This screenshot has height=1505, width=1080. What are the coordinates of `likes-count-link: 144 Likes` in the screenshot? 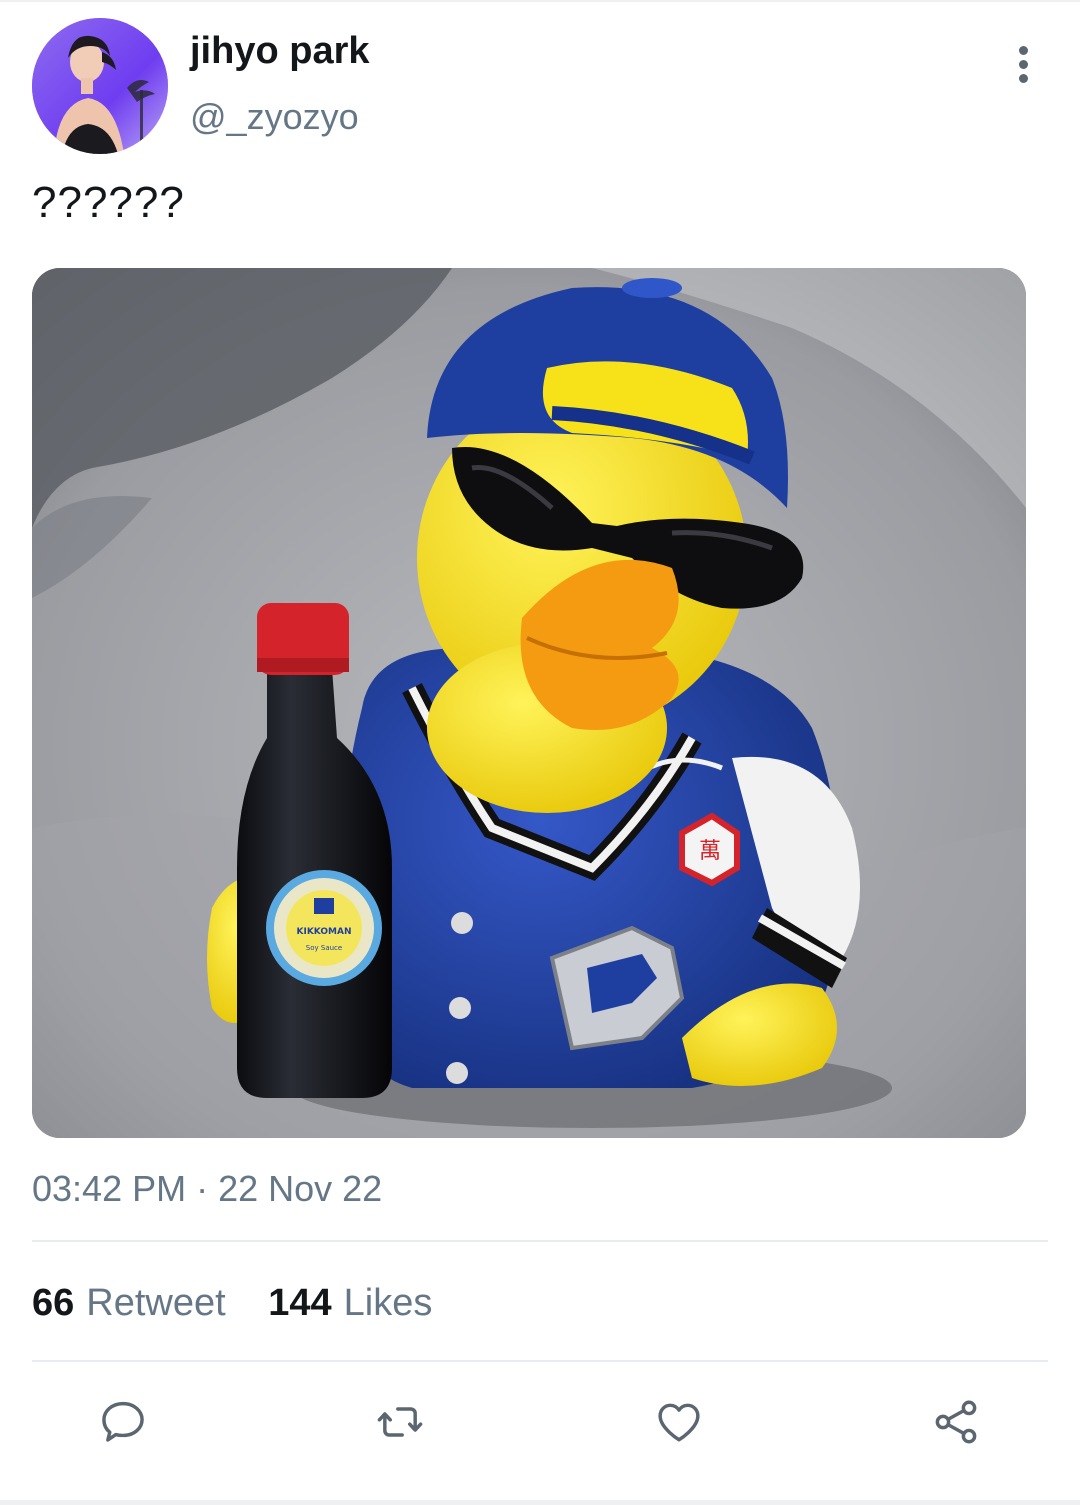 It's located at (350, 1303).